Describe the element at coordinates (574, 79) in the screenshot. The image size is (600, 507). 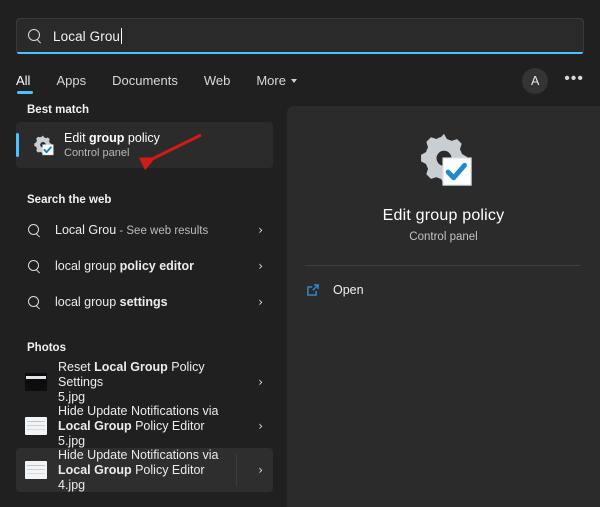
I see `more-options-button: •••` at that location.